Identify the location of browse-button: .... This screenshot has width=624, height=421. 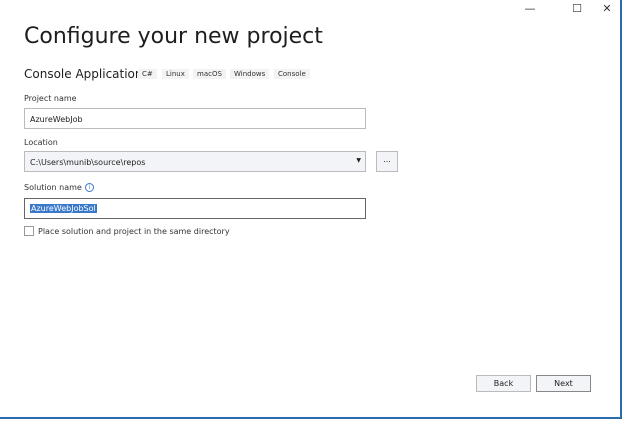
(387, 161).